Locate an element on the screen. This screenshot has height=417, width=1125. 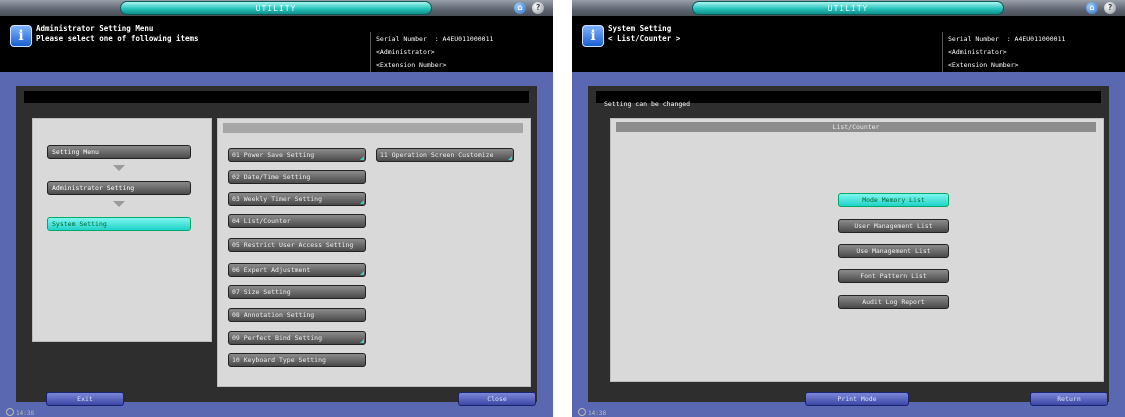
size-setting-button: 07 Size Setting is located at coordinates (297, 292).